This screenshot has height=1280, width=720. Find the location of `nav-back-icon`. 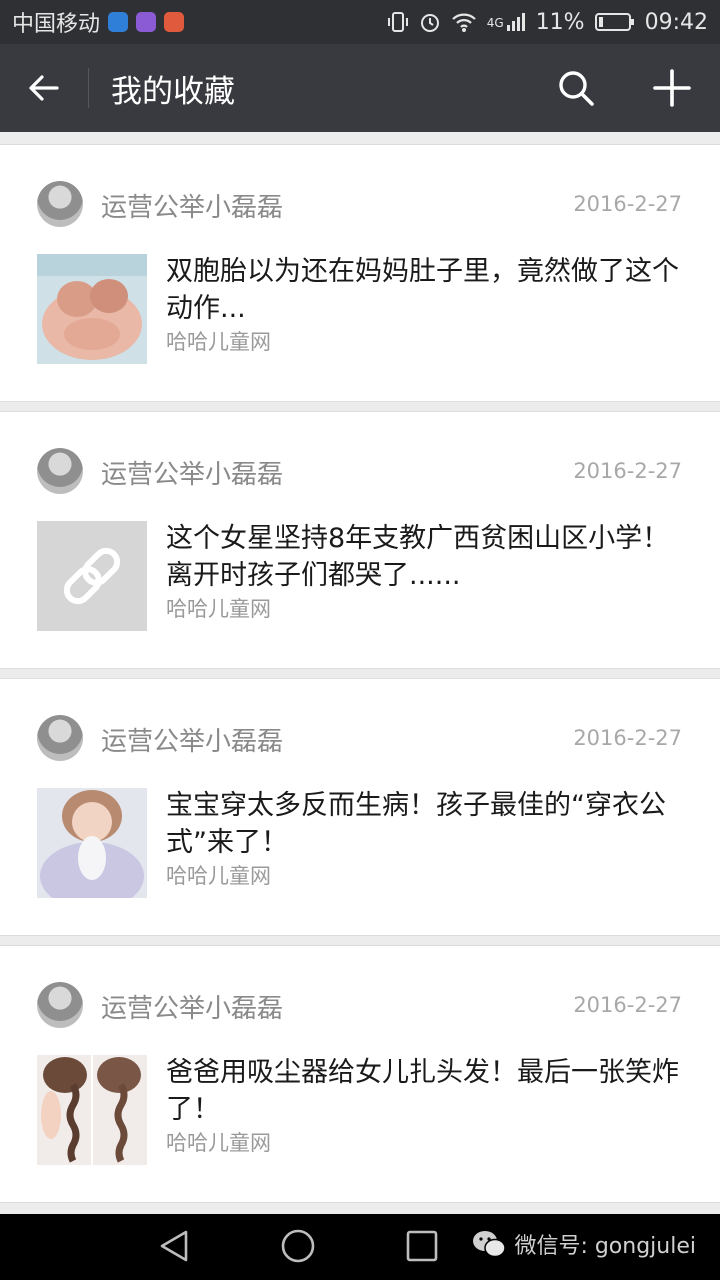

nav-back-icon is located at coordinates (174, 1246).